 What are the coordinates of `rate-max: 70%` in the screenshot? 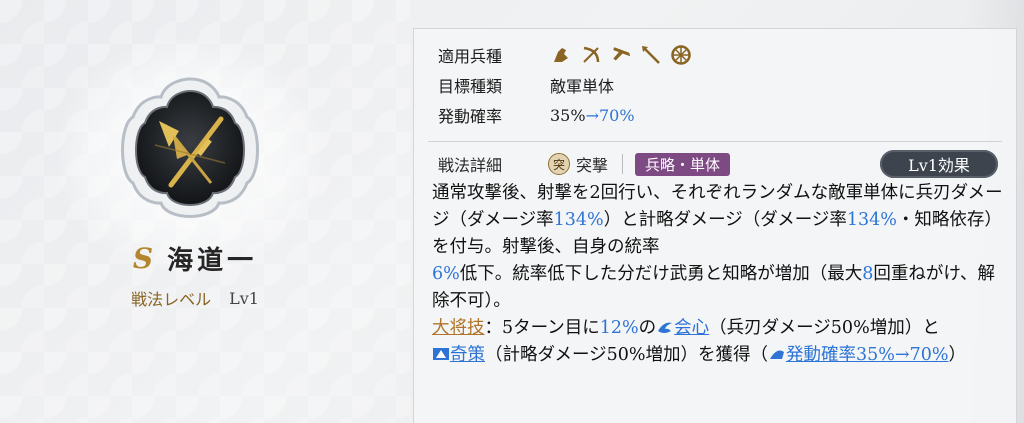 It's located at (616, 115).